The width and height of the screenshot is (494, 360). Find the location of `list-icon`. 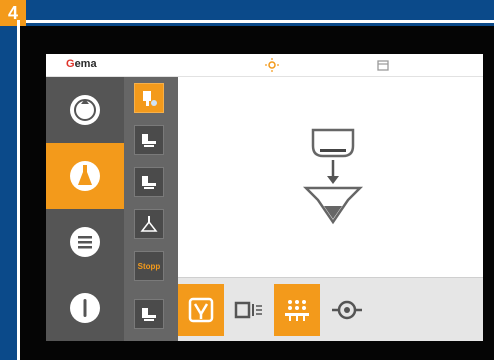

list-icon is located at coordinates (85, 242).